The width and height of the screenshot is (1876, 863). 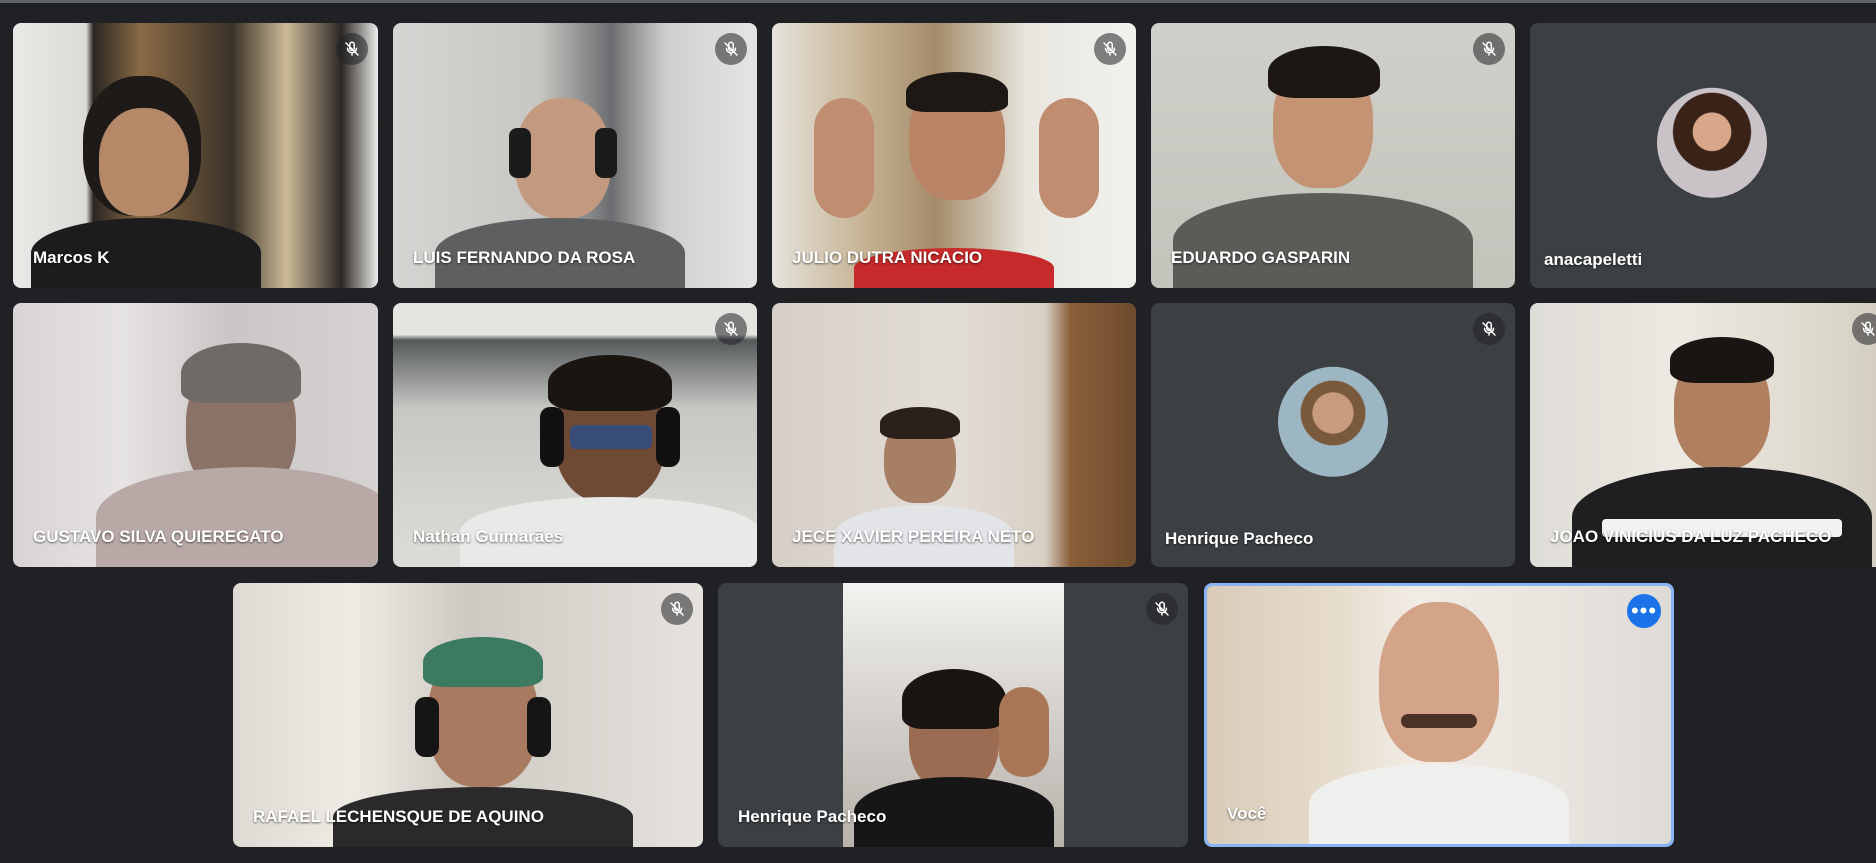 I want to click on participant-tile-marcos-k: Marcos K, so click(x=195, y=155).